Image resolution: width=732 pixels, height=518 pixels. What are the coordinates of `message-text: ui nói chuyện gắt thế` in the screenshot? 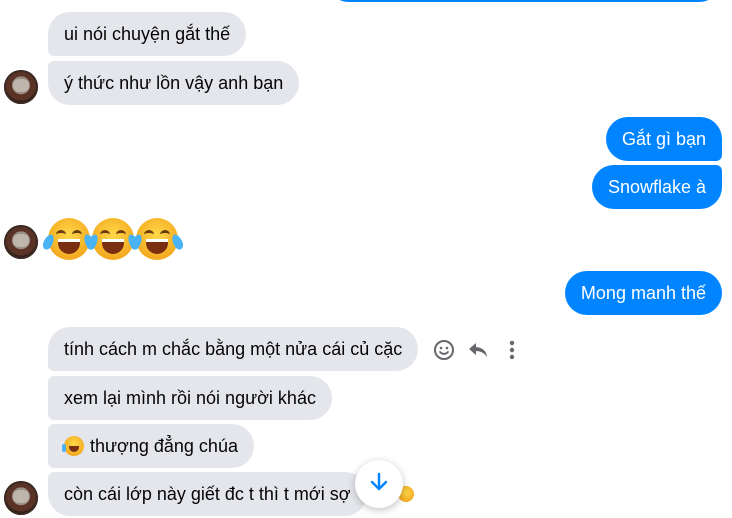 It's located at (147, 34).